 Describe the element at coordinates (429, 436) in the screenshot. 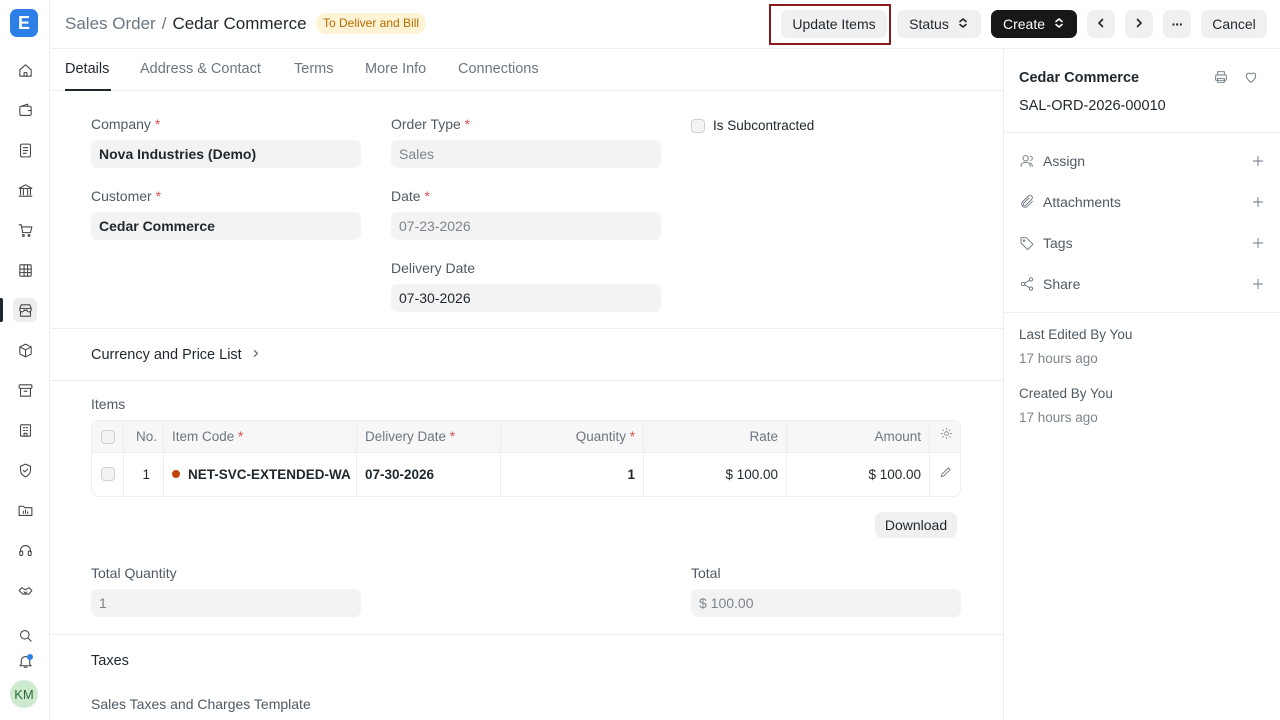

I see `column-header-delivery-date: Delivery Date *` at that location.